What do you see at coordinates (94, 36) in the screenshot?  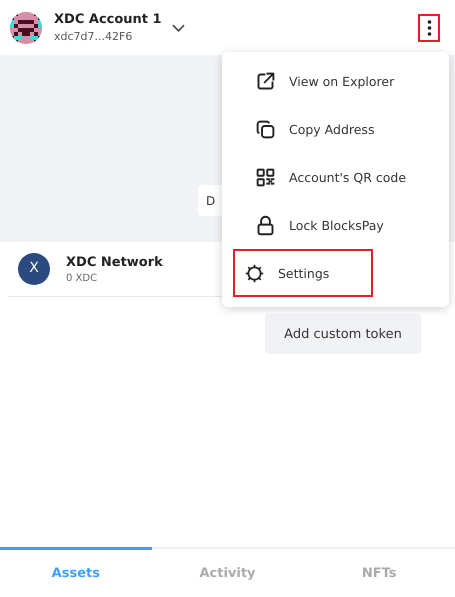 I see `account-address: xdc7d7...42F6` at bounding box center [94, 36].